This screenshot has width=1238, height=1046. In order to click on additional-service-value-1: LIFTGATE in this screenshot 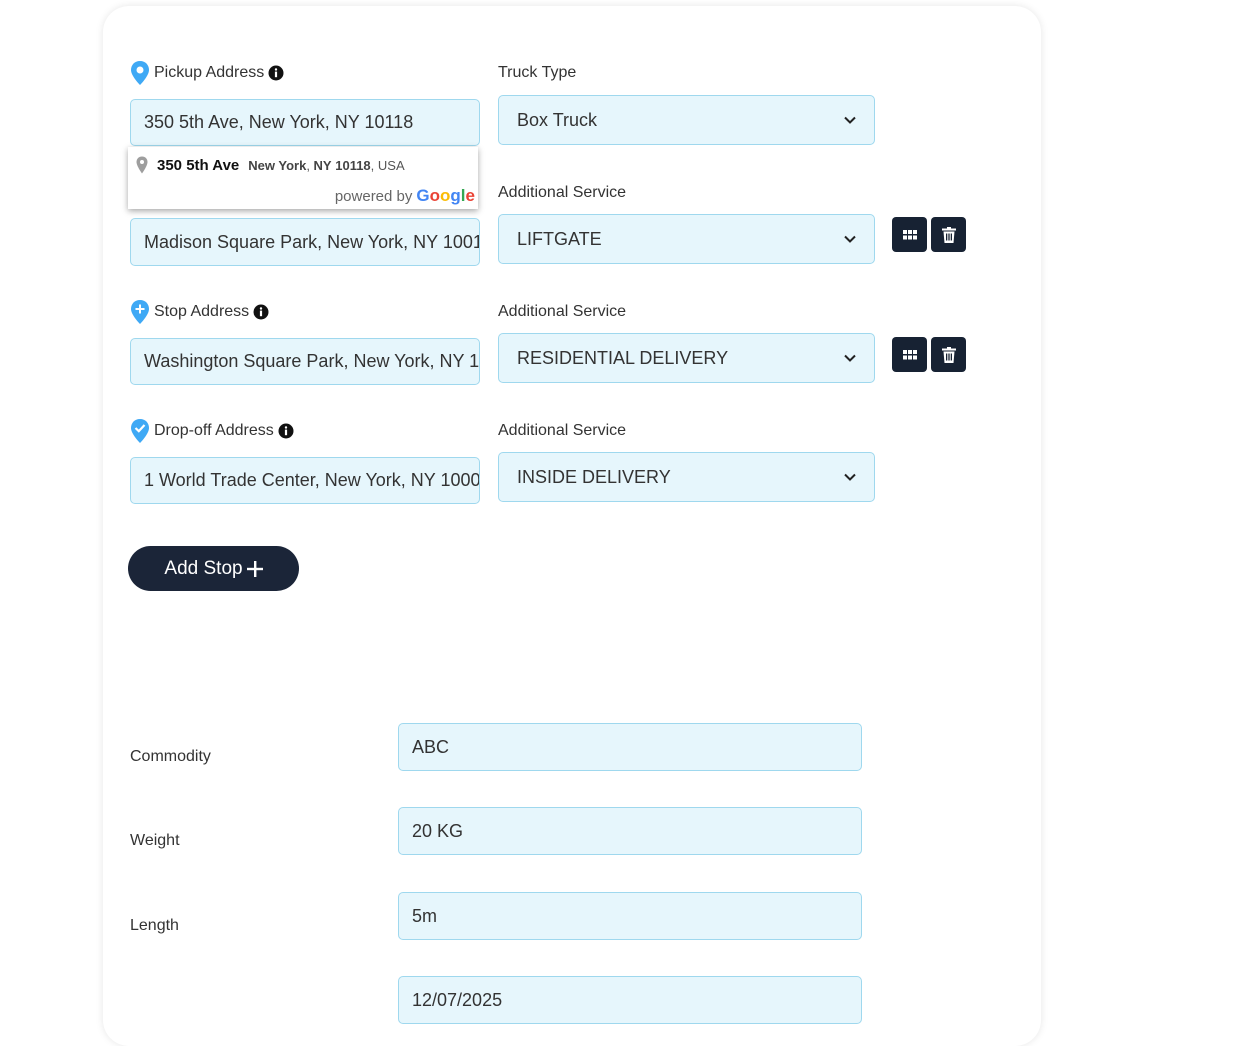, I will do `click(559, 238)`.